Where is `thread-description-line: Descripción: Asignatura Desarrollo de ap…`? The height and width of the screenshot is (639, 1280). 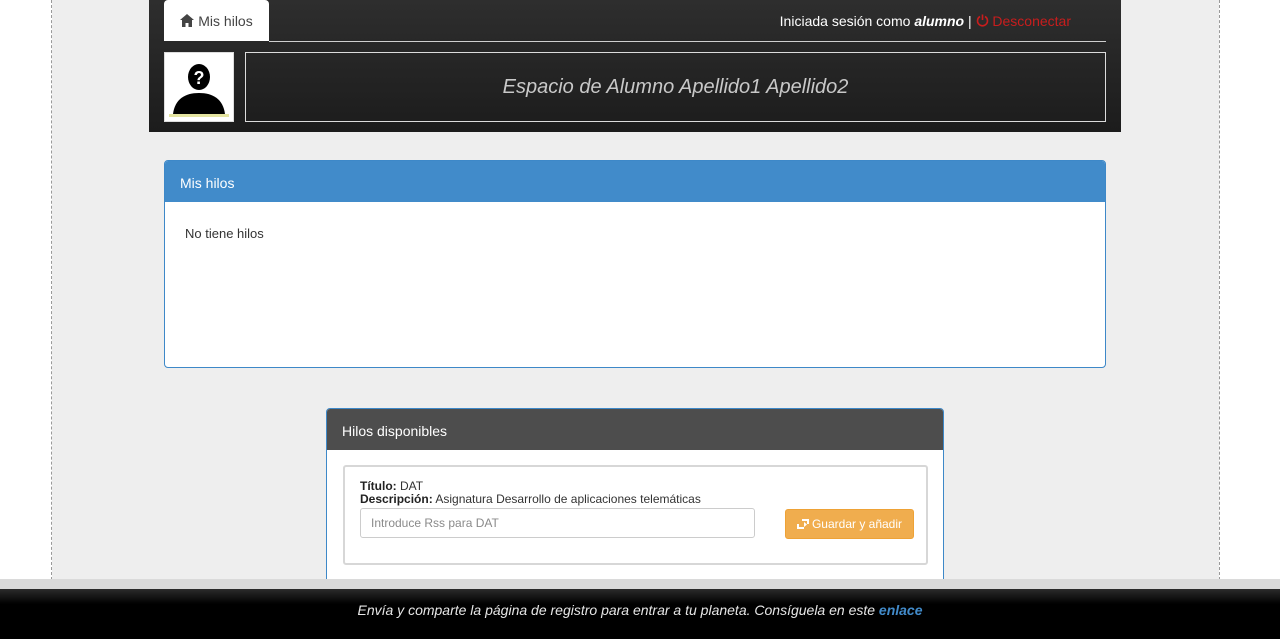 thread-description-line: Descripción: Asignatura Desarrollo de ap… is located at coordinates (530, 499).